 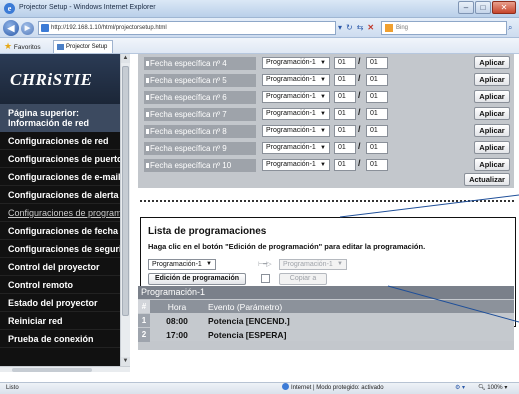 What do you see at coordinates (466, 7) in the screenshot?
I see `minimize-button: –` at bounding box center [466, 7].